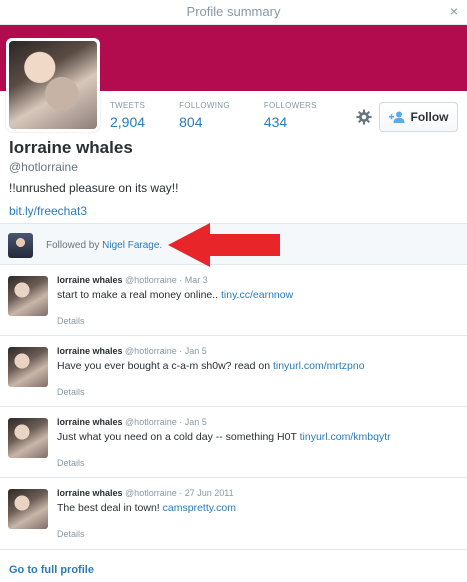 The width and height of the screenshot is (467, 582). I want to click on stat-tweets: TWEETS 2,904, so click(127, 115).